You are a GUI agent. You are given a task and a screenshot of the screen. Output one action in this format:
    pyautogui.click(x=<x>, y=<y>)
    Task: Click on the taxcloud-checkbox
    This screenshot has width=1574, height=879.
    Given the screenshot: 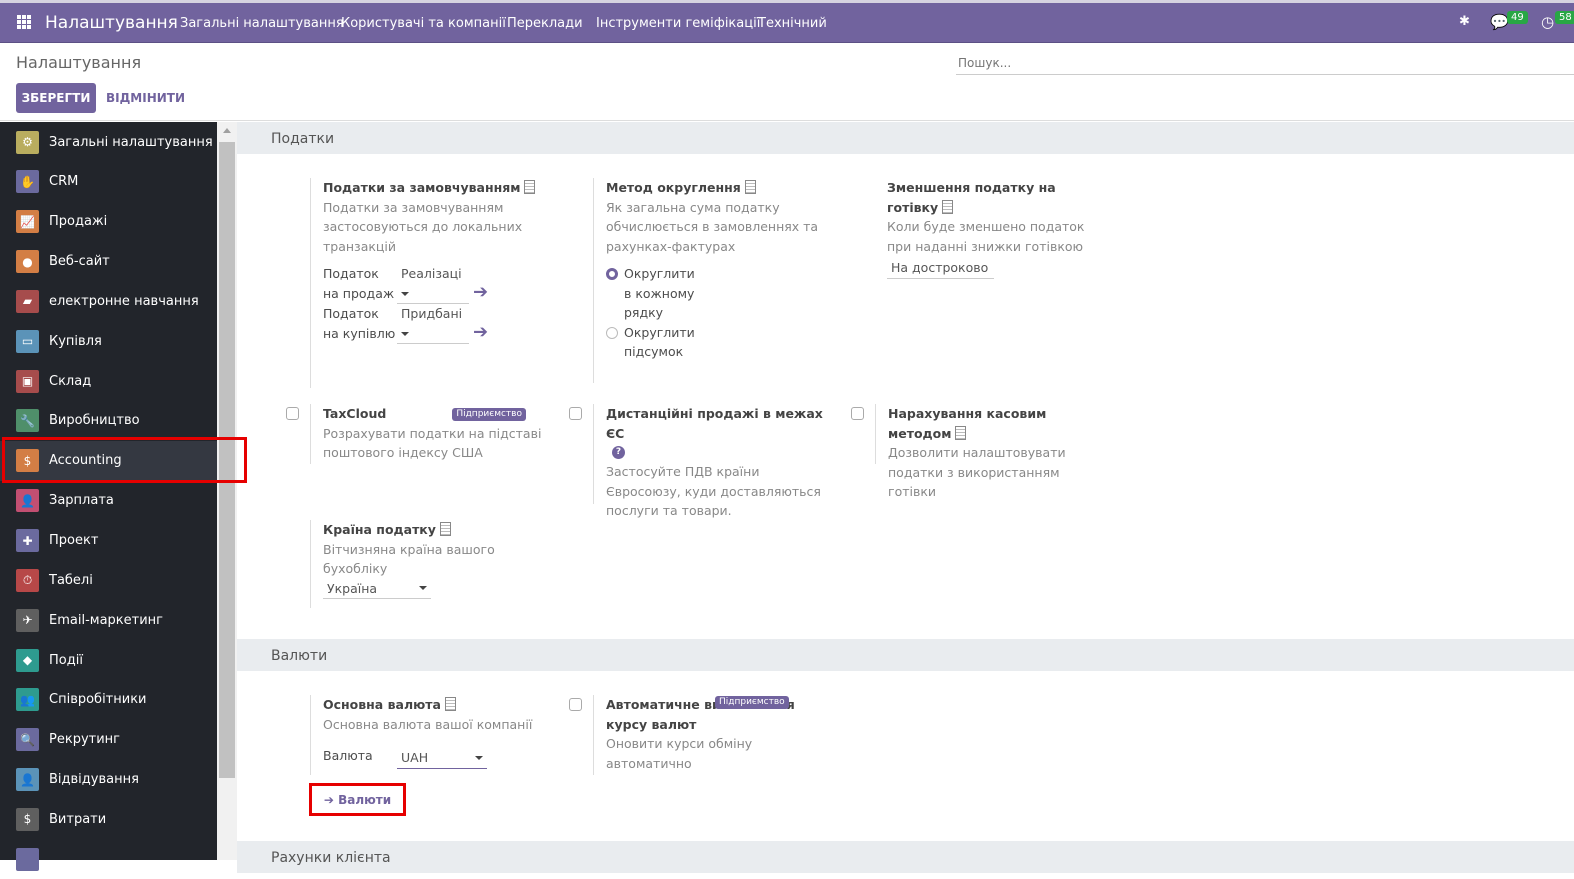 What is the action you would take?
    pyautogui.click(x=292, y=413)
    